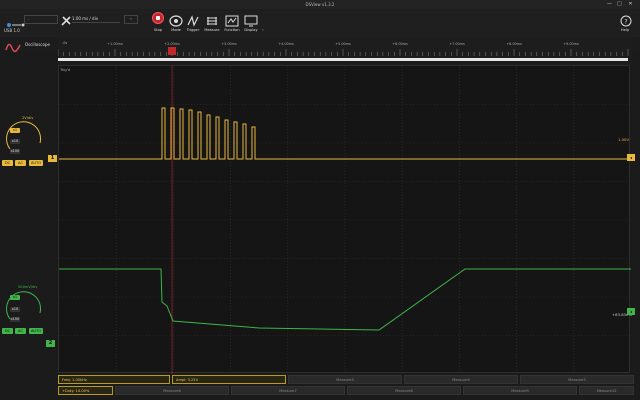 Image resolution: width=640 pixels, height=400 pixels. Describe the element at coordinates (7, 331) in the screenshot. I see `ch2-dc-button: DC` at that location.